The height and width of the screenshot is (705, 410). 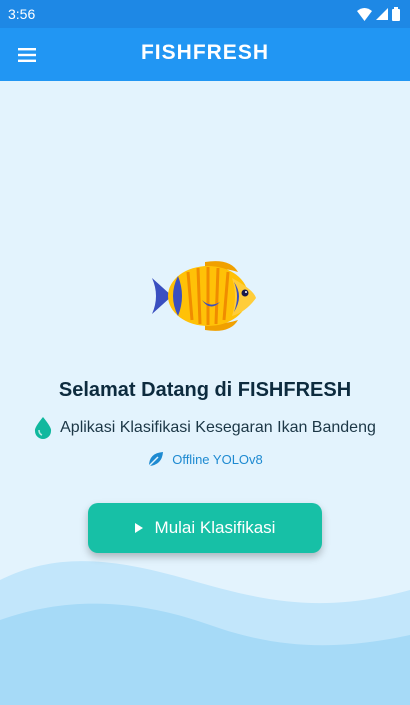 I want to click on status-bar: 3:56, so click(x=205, y=14).